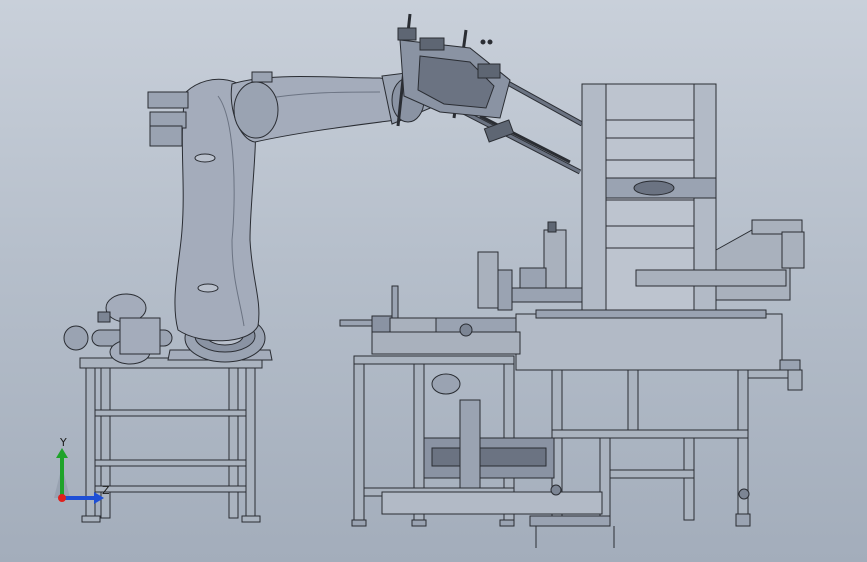  I want to click on coordinate-triad: Y Z, so click(85, 473).